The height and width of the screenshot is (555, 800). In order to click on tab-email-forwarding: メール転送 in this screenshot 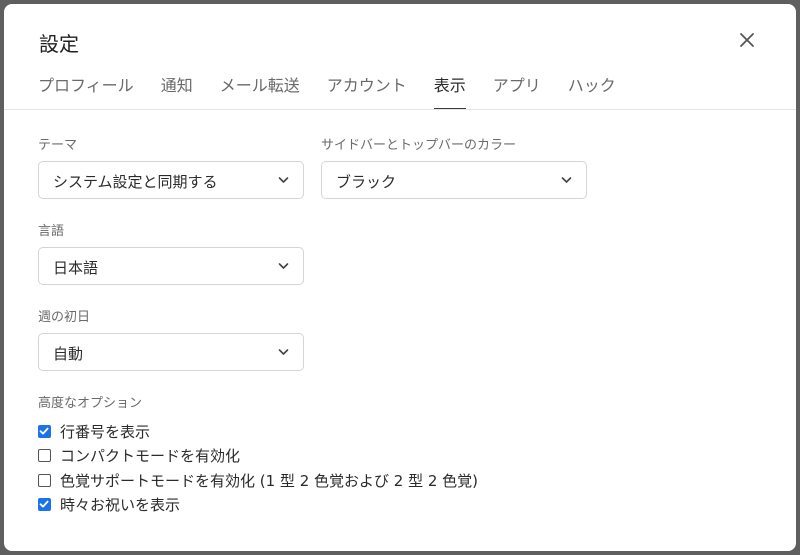, I will do `click(260, 93)`.